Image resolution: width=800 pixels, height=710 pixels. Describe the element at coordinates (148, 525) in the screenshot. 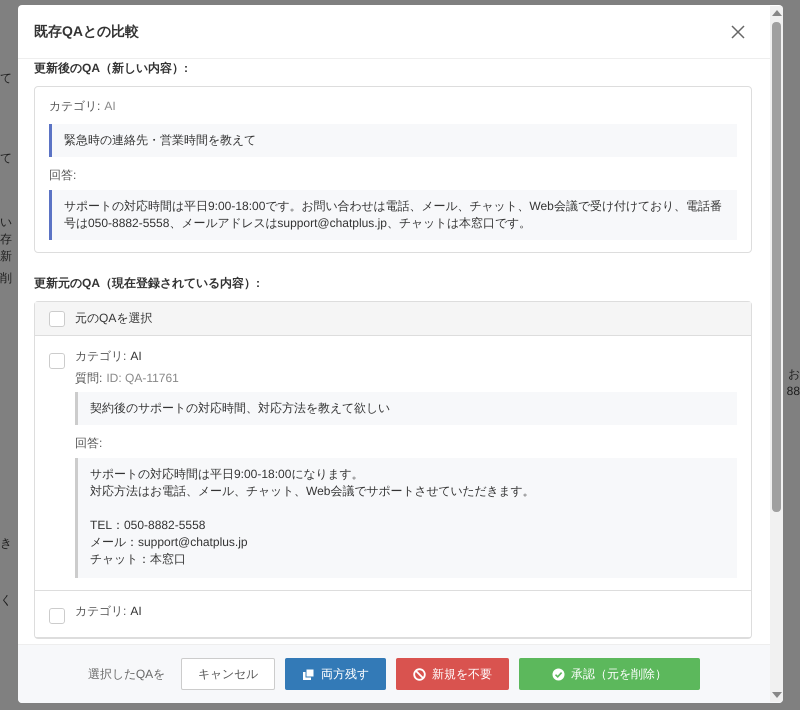

I see `answer-line: TEL：050-8882-5558` at that location.